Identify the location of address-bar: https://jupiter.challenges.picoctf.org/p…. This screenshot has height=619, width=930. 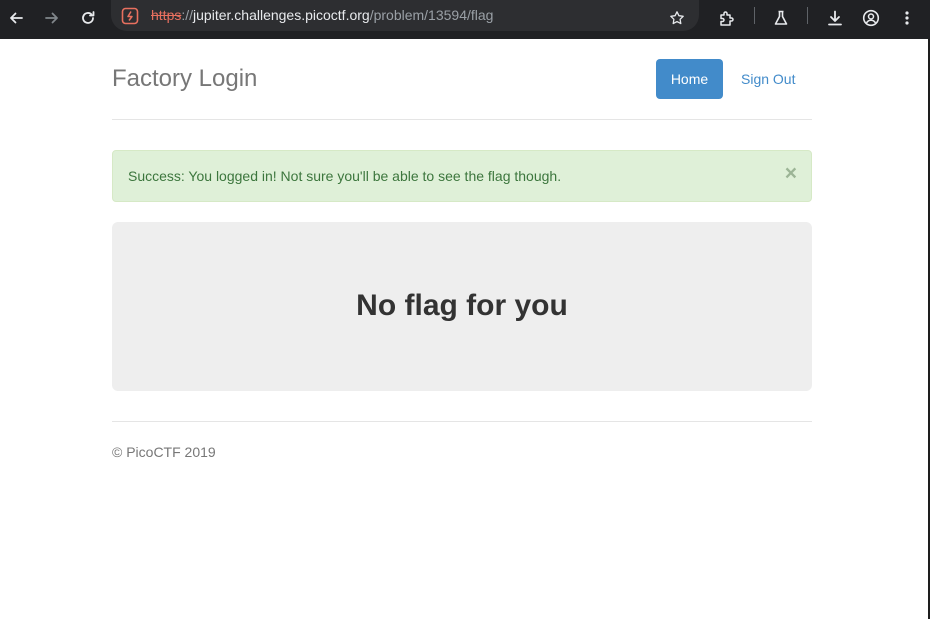
(405, 15).